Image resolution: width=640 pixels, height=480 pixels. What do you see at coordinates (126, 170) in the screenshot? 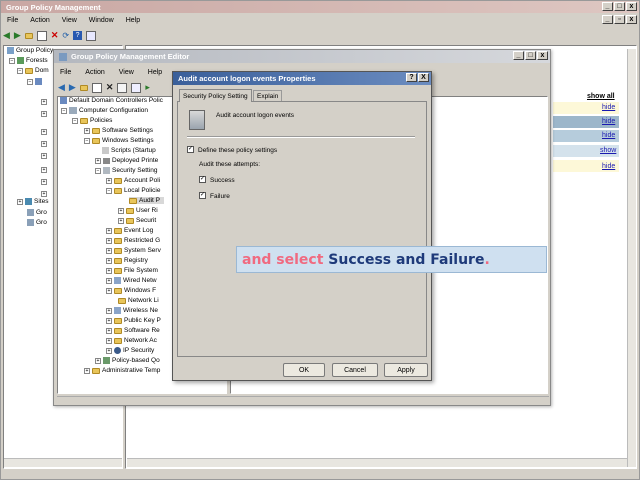
I see `tree-item-security-settings: − Security Setting` at bounding box center [126, 170].